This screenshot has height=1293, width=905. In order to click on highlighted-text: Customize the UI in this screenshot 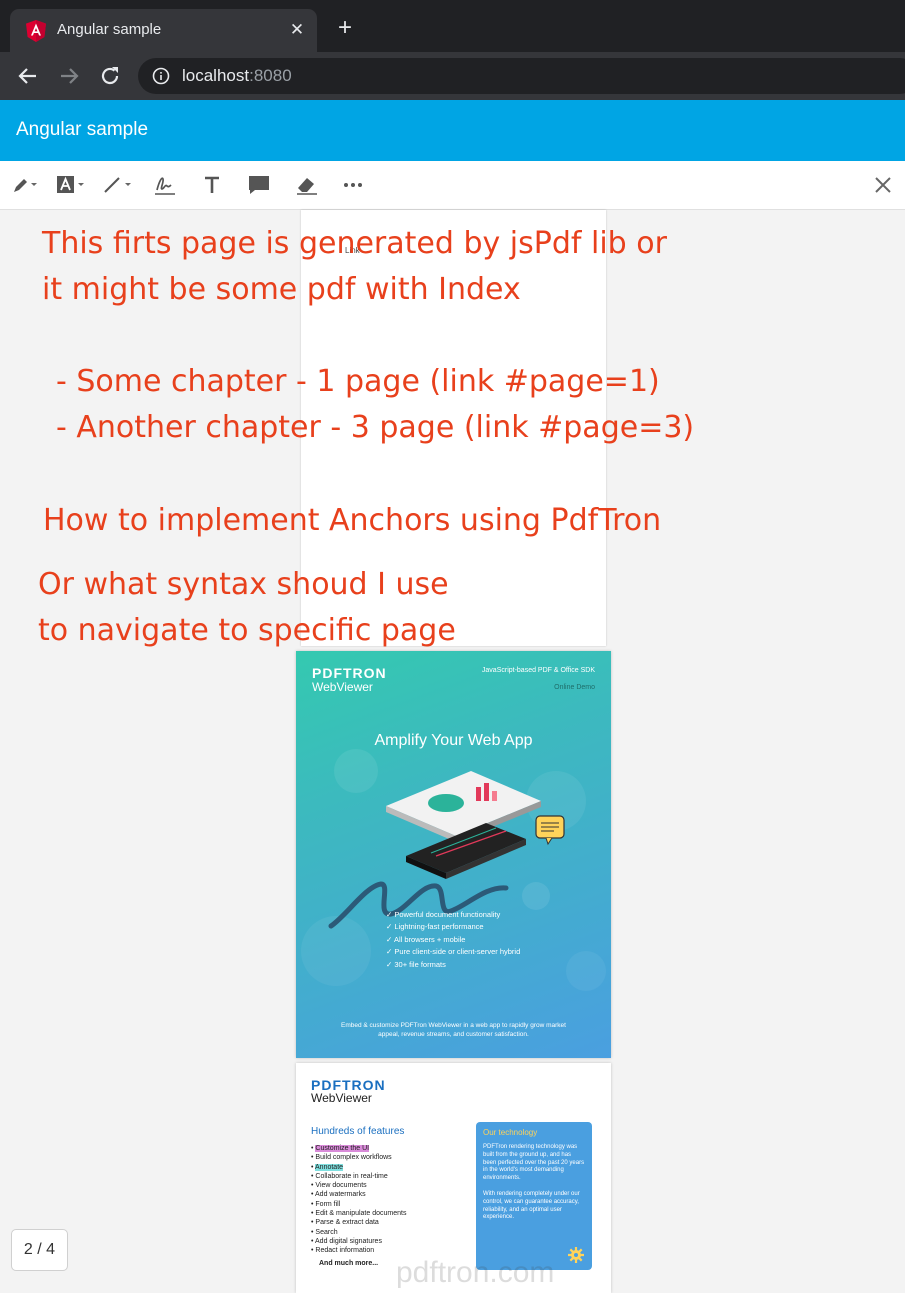, I will do `click(342, 1148)`.